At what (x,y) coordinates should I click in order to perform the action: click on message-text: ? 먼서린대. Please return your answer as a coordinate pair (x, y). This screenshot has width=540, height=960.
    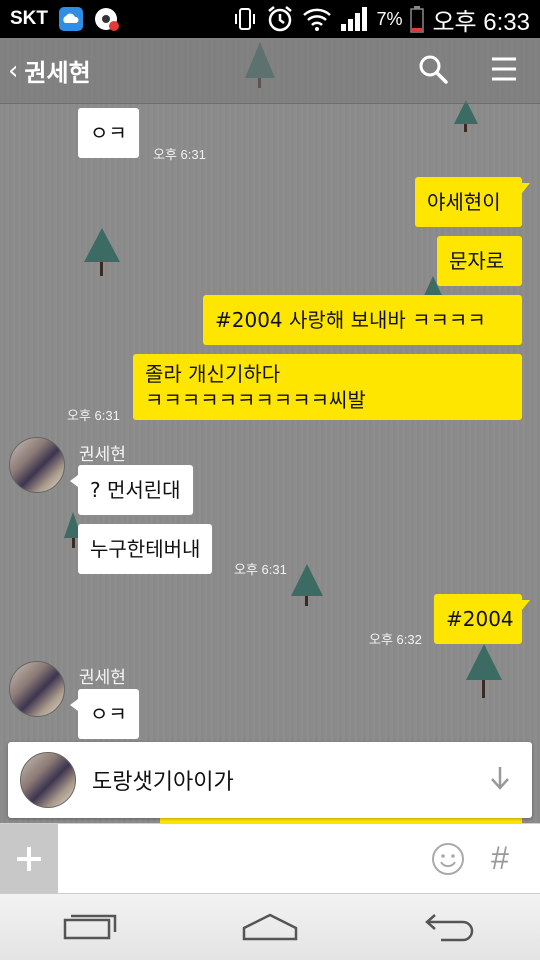
    Looking at the image, I should click on (135, 490).